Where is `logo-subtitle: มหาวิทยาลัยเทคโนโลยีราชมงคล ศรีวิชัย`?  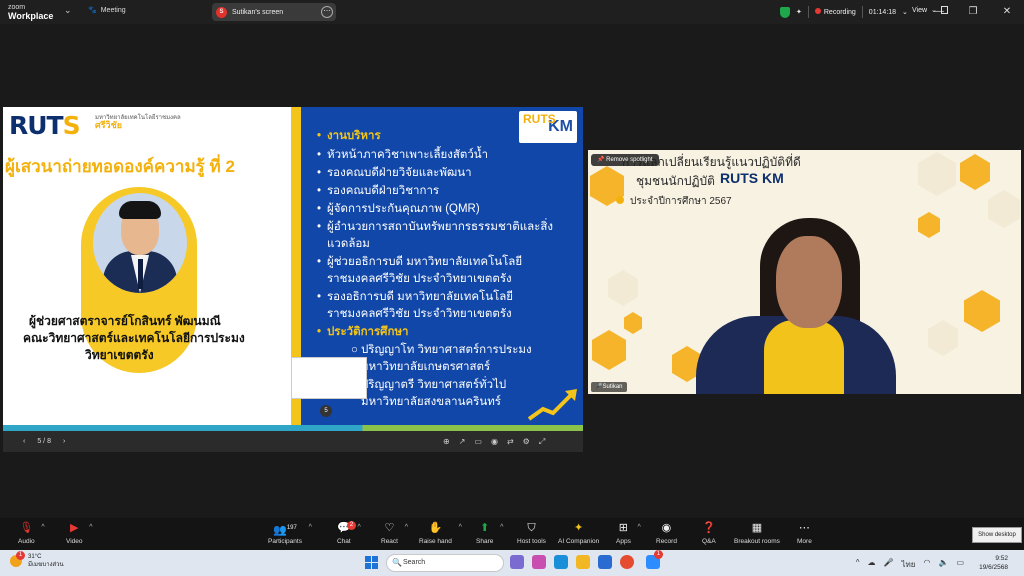
logo-subtitle: มหาวิทยาลัยเทคโนโลยีราชมงคล ศรีวิชัย is located at coordinates (138, 122).